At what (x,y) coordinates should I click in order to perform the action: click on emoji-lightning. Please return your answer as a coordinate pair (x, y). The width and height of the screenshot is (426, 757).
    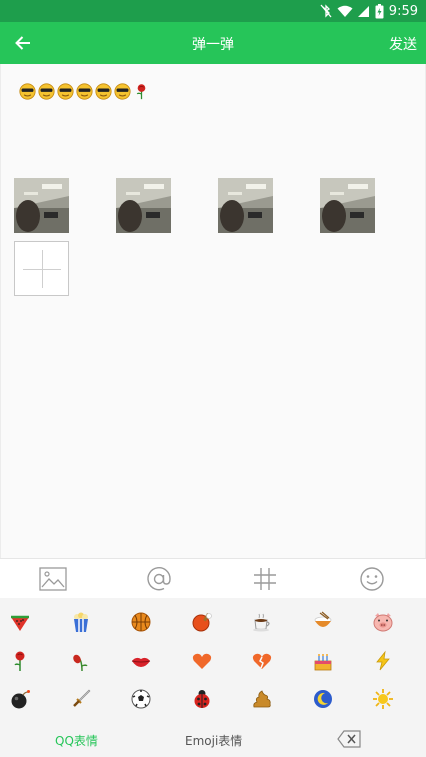
    Looking at the image, I should click on (383, 661).